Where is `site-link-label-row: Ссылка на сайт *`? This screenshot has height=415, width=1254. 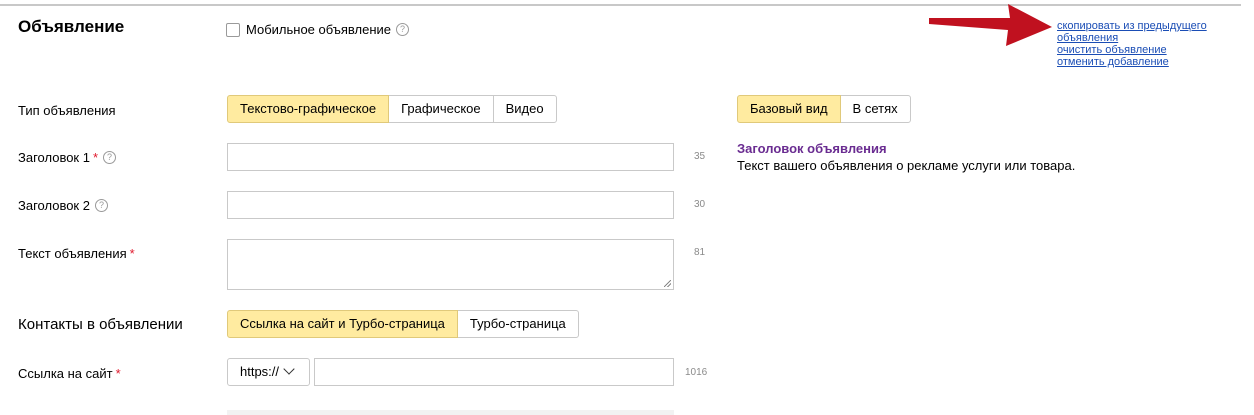 site-link-label-row: Ссылка на сайт * is located at coordinates (69, 374).